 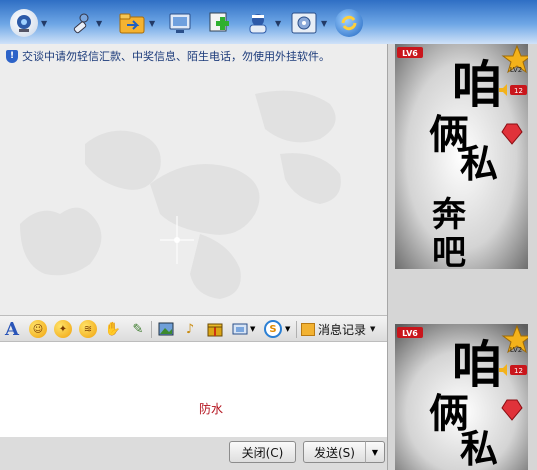 I want to click on user-info-button: ▼, so click(x=262, y=23).